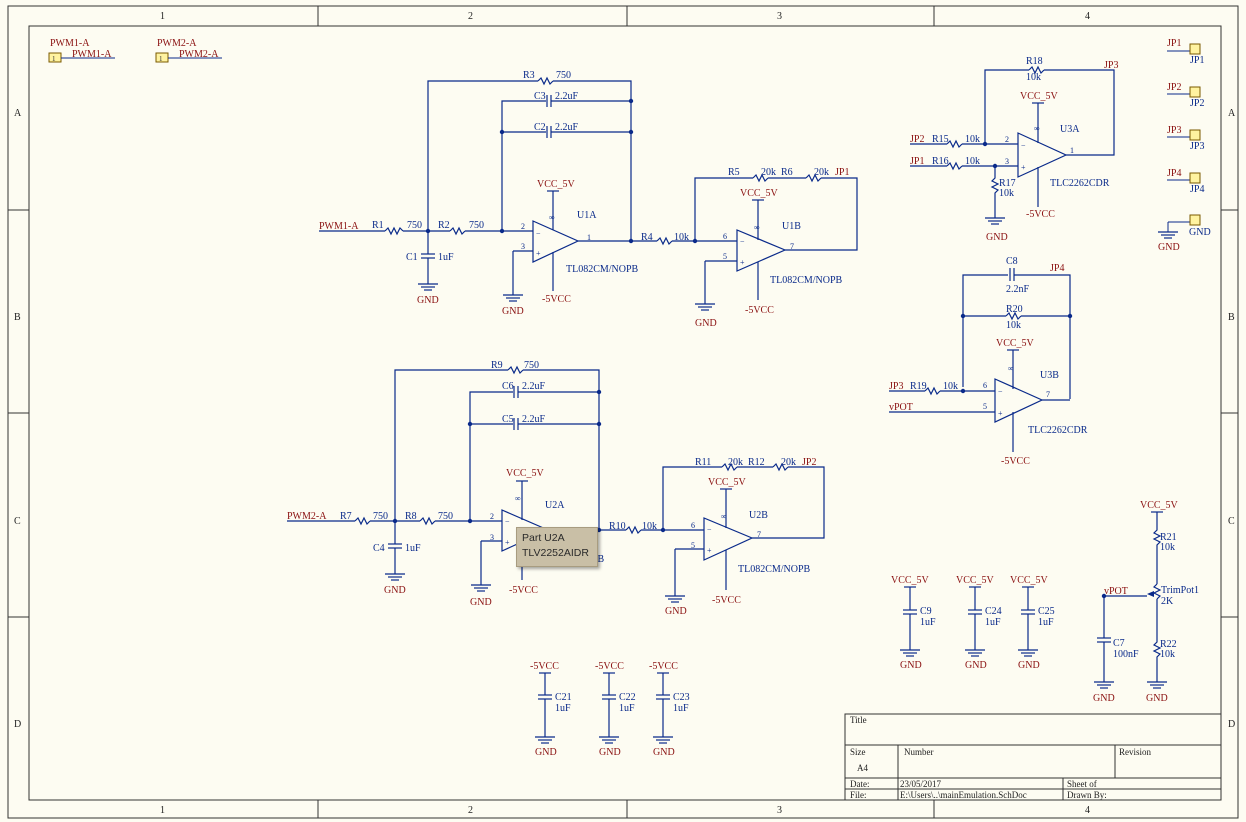 The width and height of the screenshot is (1246, 822). I want to click on port-pwm1: PWM1-A 1 PWM1-A, so click(81, 50).